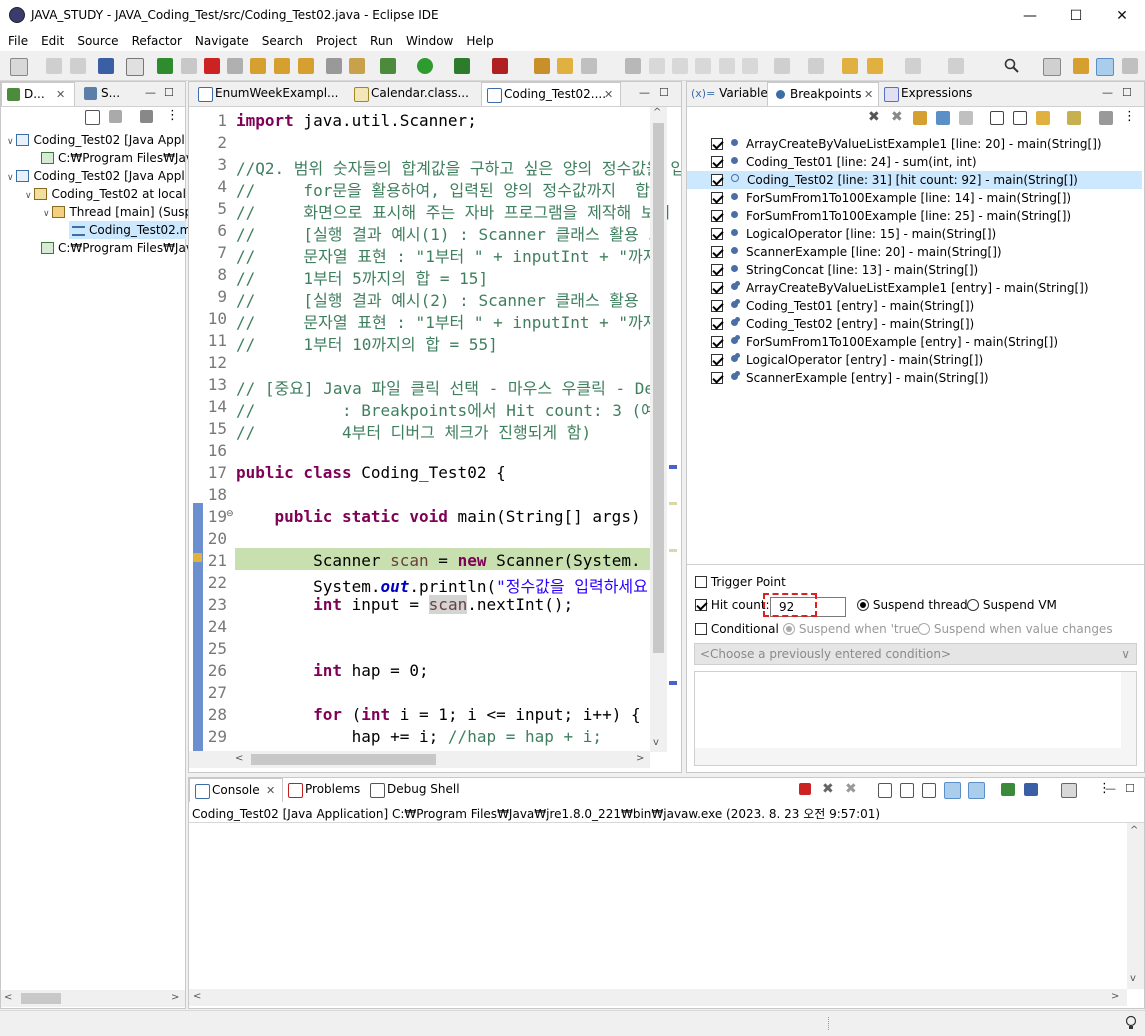 The height and width of the screenshot is (1036, 1145). Describe the element at coordinates (306, 66) in the screenshot. I see `step-return-icon` at that location.